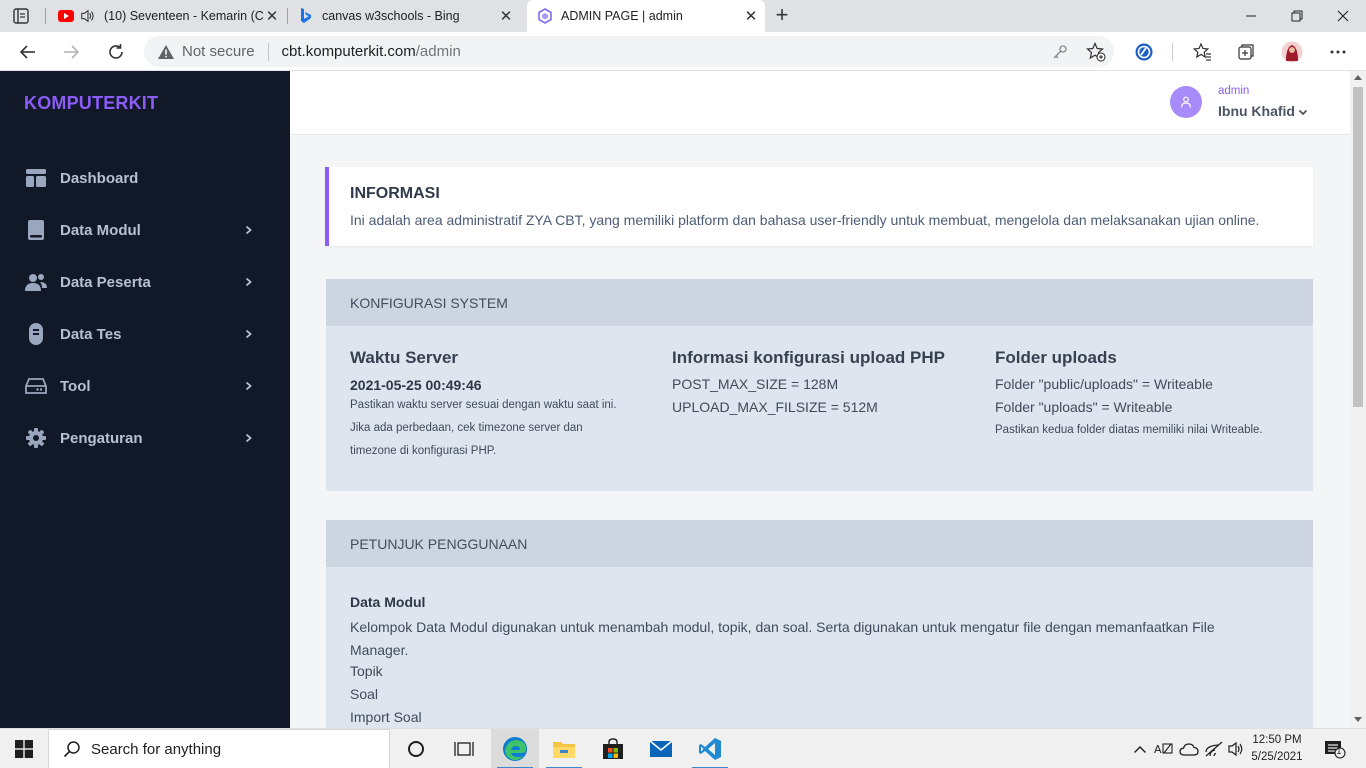  Describe the element at coordinates (1277, 740) in the screenshot. I see `clock-time: 12:50 PM` at that location.